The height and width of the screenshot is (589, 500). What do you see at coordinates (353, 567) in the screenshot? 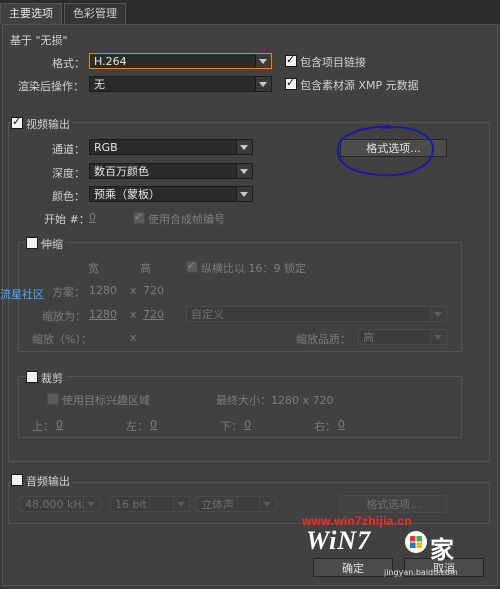
I see `ok-button: 确定` at bounding box center [353, 567].